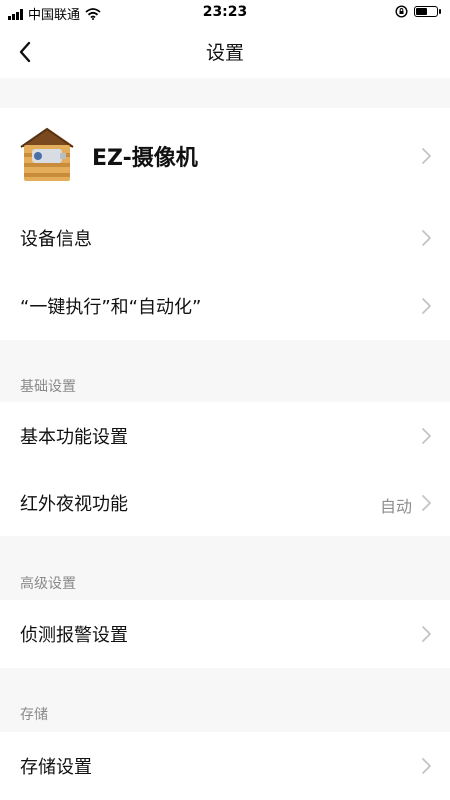 This screenshot has height=800, width=450. I want to click on detection-alarm-row: 侦测报警设置, so click(225, 634).